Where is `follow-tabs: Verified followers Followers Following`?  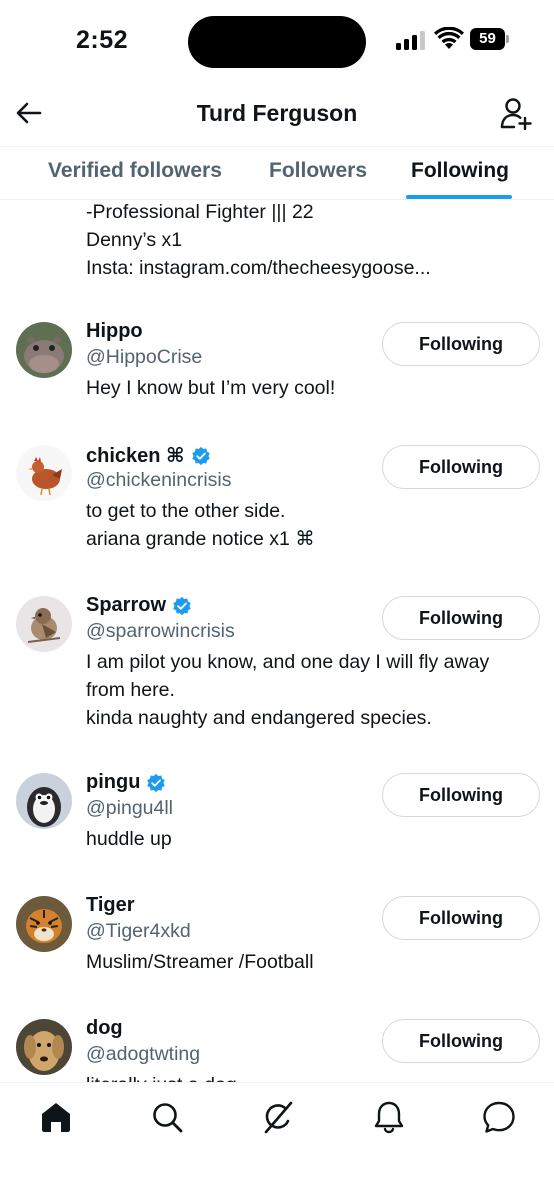
follow-tabs: Verified followers Followers Following is located at coordinates (277, 173).